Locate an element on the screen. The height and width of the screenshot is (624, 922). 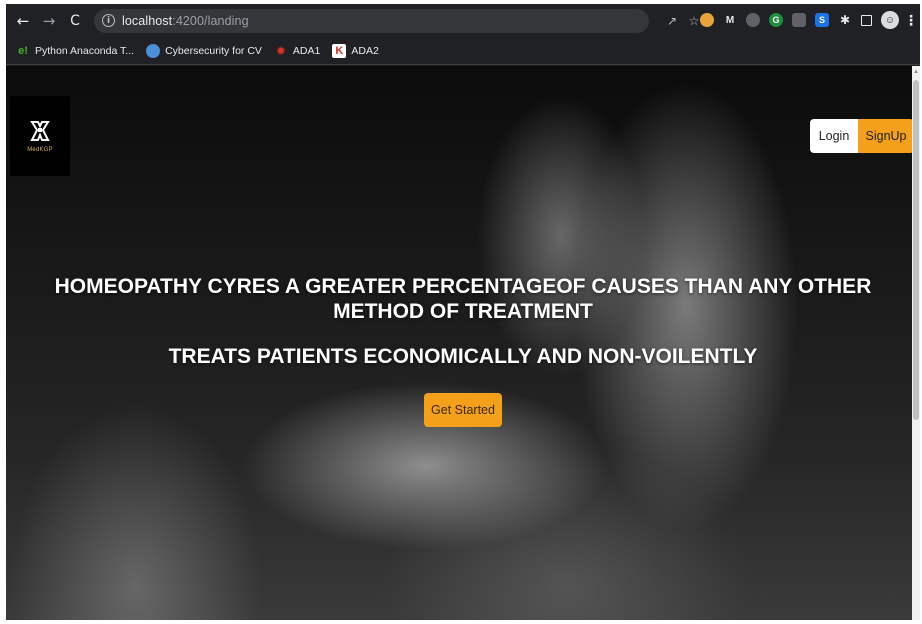
site-logo: MedKGP is located at coordinates (40, 136).